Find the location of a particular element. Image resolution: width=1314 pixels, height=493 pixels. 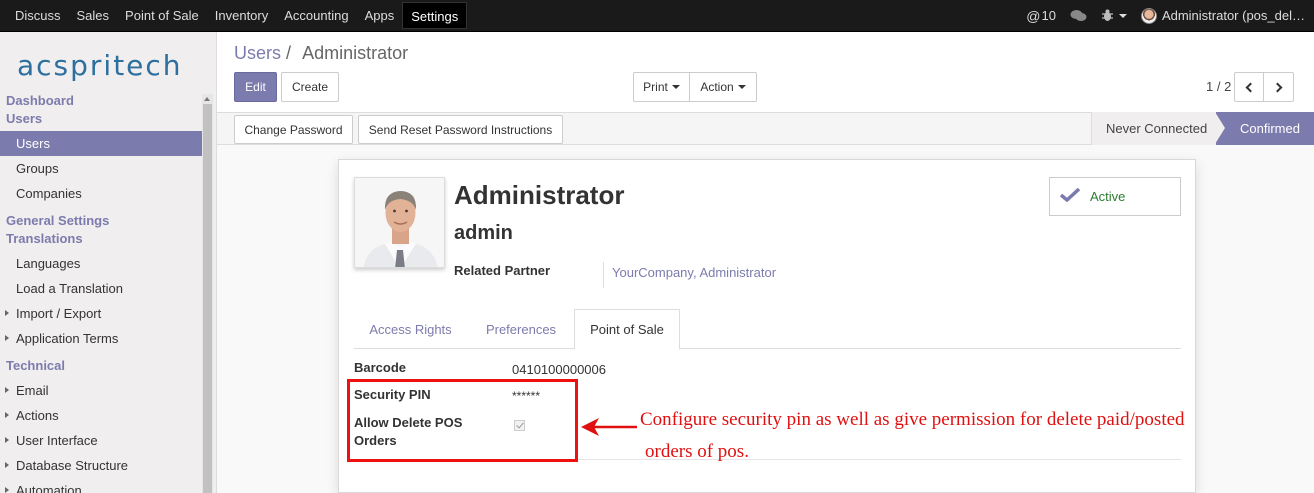

sidebar-section-heading: General Settings is located at coordinates (101, 221).